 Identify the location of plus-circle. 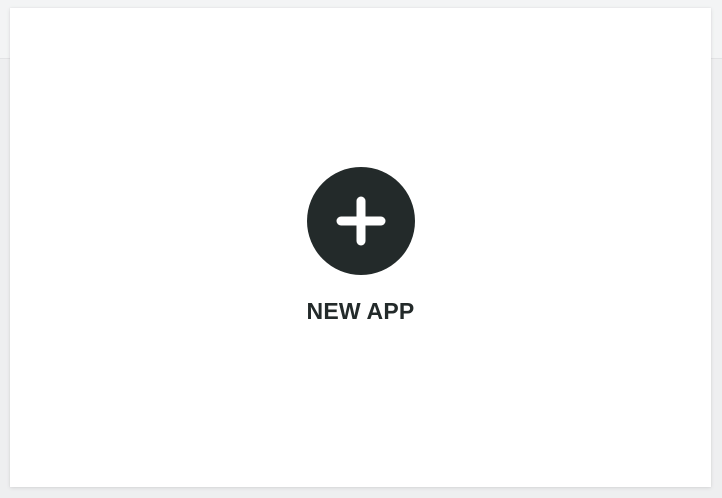
(360, 221).